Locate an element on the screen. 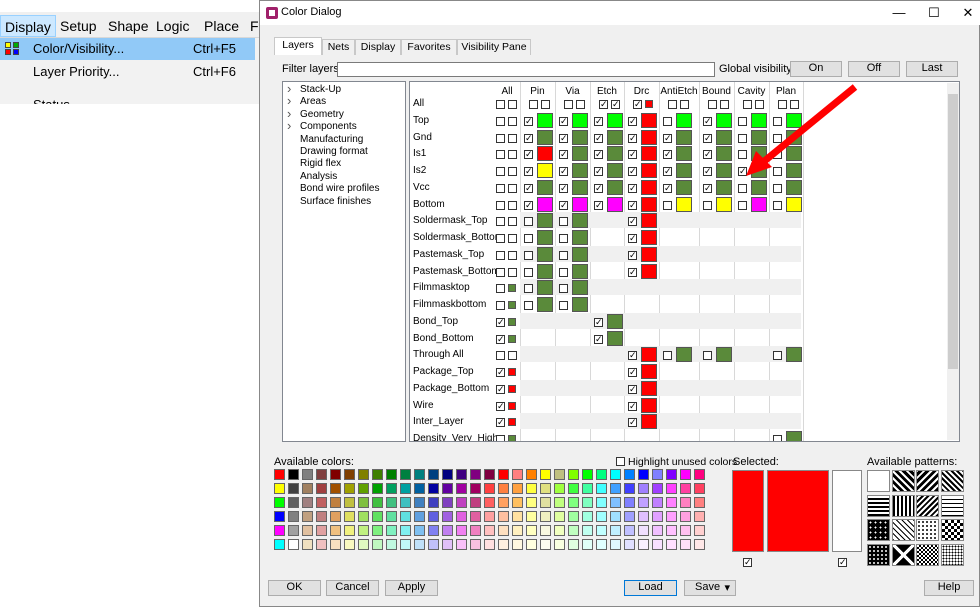 Image resolution: width=980 pixels, height=607 pixels. menu-item-status: Status is located at coordinates (127, 99).